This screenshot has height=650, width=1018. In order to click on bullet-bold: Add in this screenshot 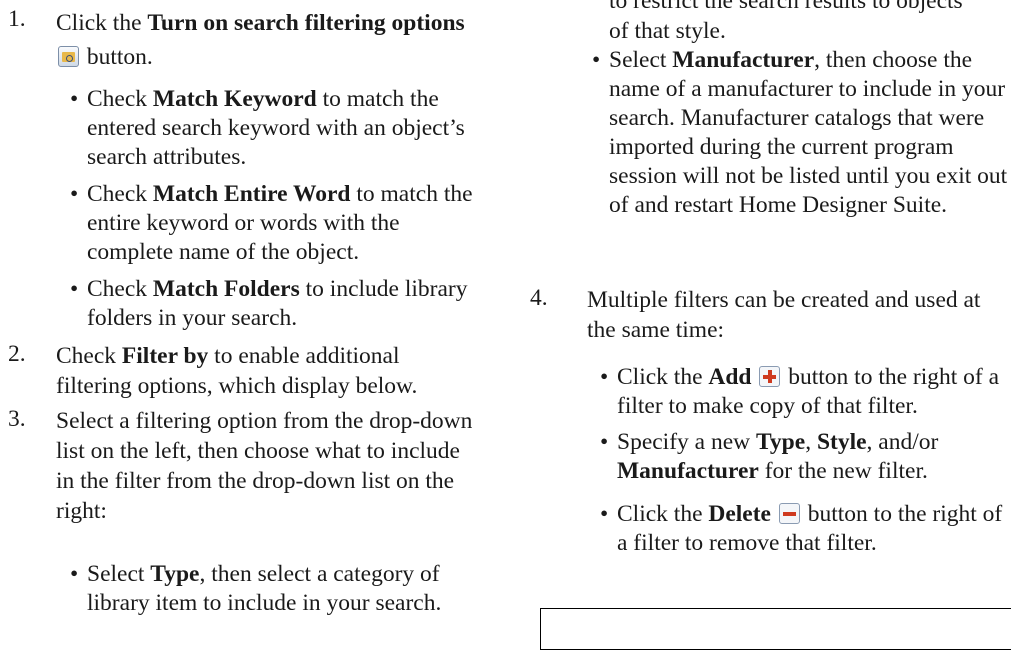, I will do `click(730, 377)`.